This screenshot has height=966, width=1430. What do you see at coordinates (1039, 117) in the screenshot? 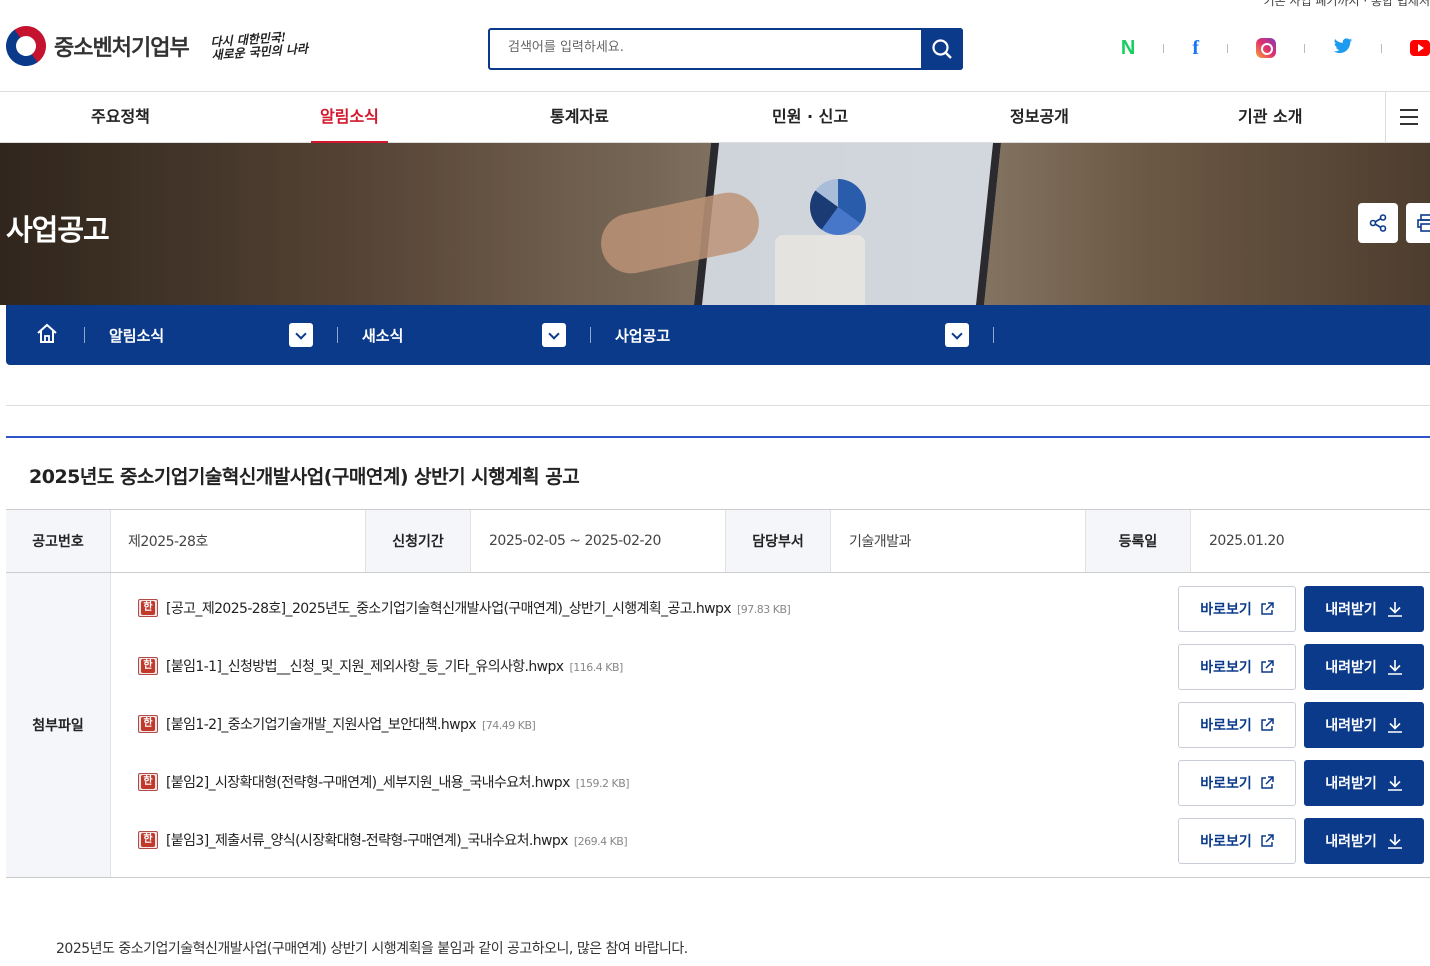
I see `nav-item-information: 정보공개` at bounding box center [1039, 117].